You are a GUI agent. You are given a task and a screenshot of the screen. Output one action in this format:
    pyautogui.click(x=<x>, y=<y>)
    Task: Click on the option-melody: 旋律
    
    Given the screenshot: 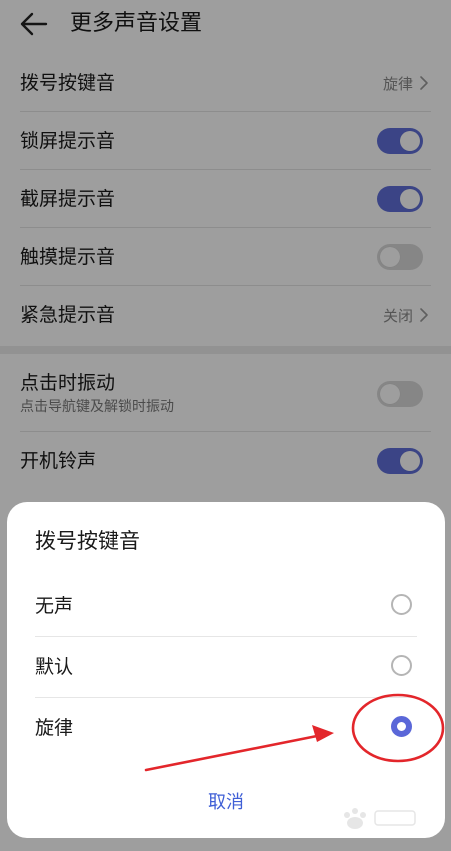 What is the action you would take?
    pyautogui.click(x=226, y=728)
    